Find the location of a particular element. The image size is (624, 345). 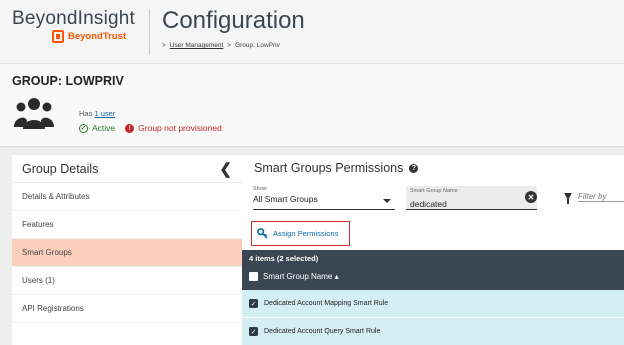

filter-input is located at coordinates (601, 197).